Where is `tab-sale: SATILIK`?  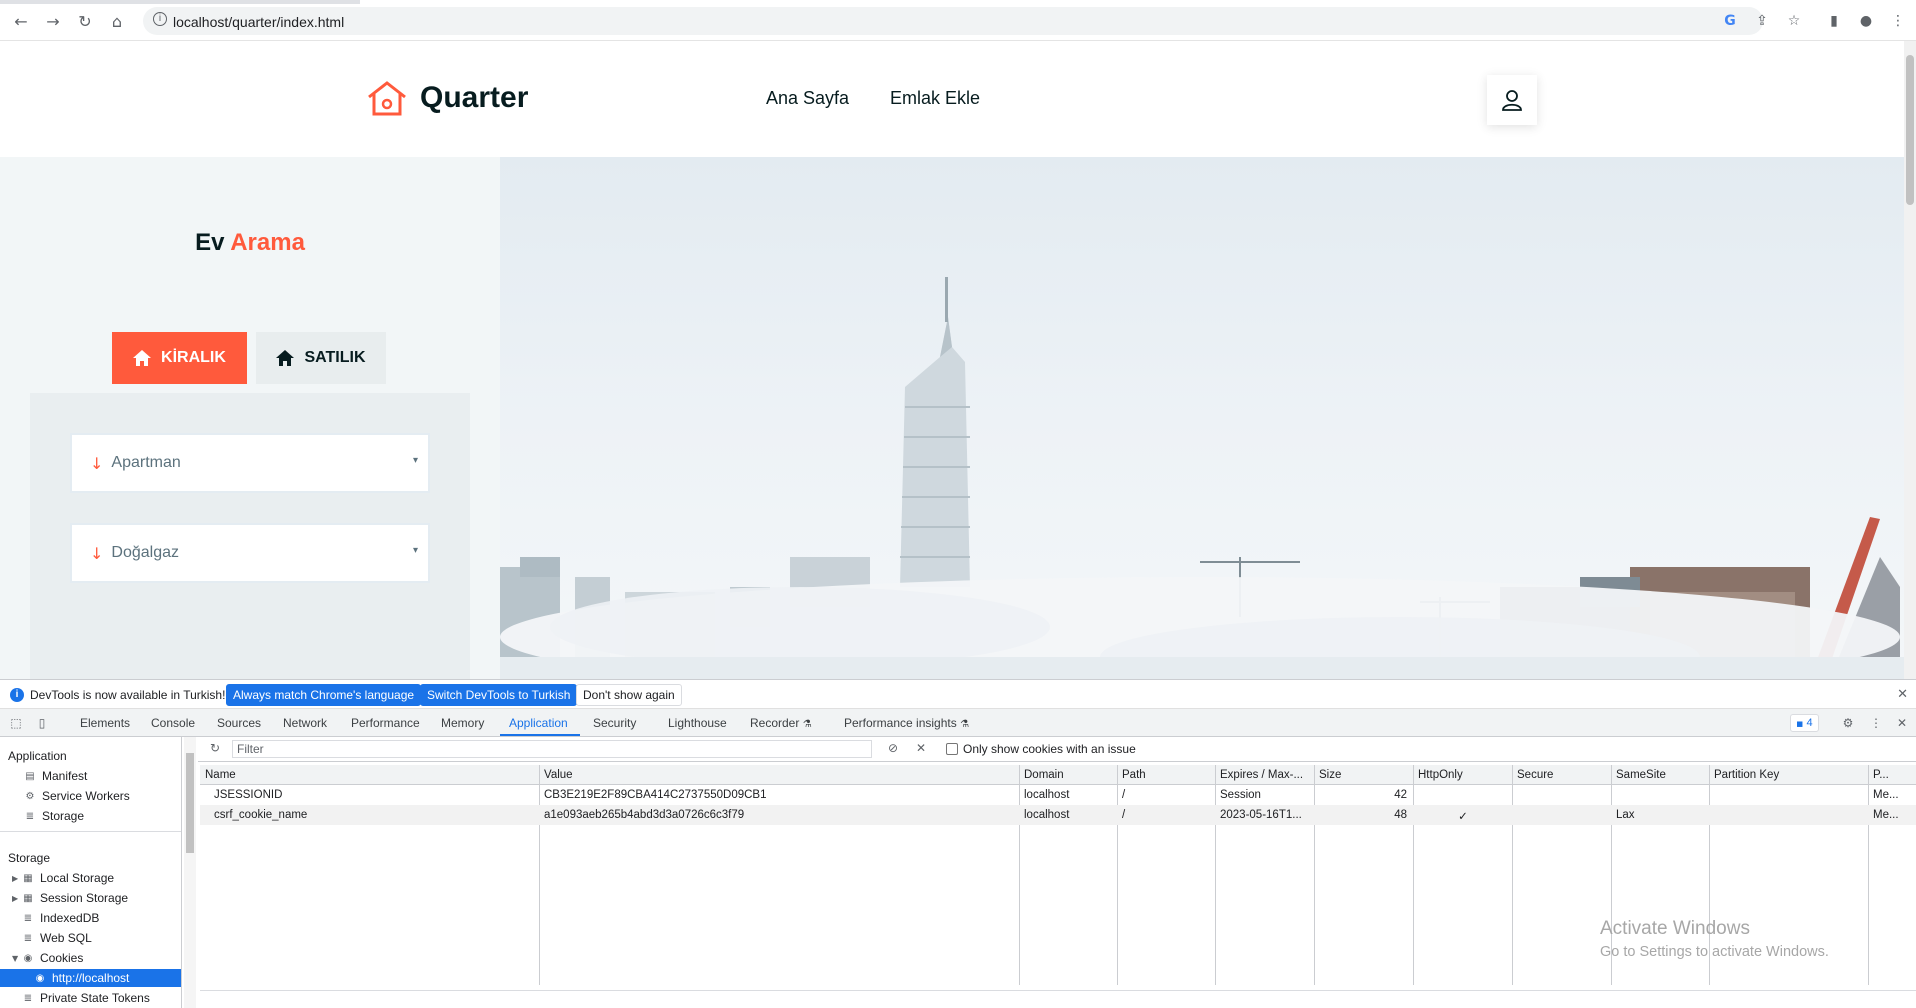
tab-sale: SATILIK is located at coordinates (321, 358).